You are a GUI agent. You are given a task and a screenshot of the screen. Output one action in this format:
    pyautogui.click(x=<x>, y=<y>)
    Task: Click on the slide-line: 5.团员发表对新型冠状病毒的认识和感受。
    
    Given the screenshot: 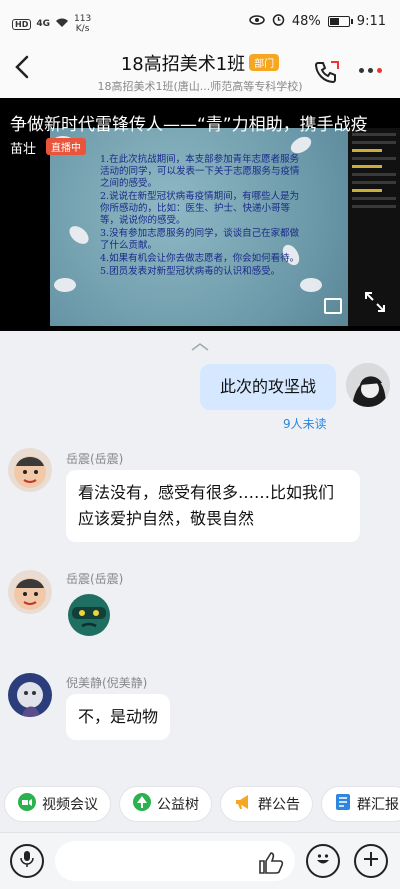 What is the action you would take?
    pyautogui.click(x=190, y=271)
    